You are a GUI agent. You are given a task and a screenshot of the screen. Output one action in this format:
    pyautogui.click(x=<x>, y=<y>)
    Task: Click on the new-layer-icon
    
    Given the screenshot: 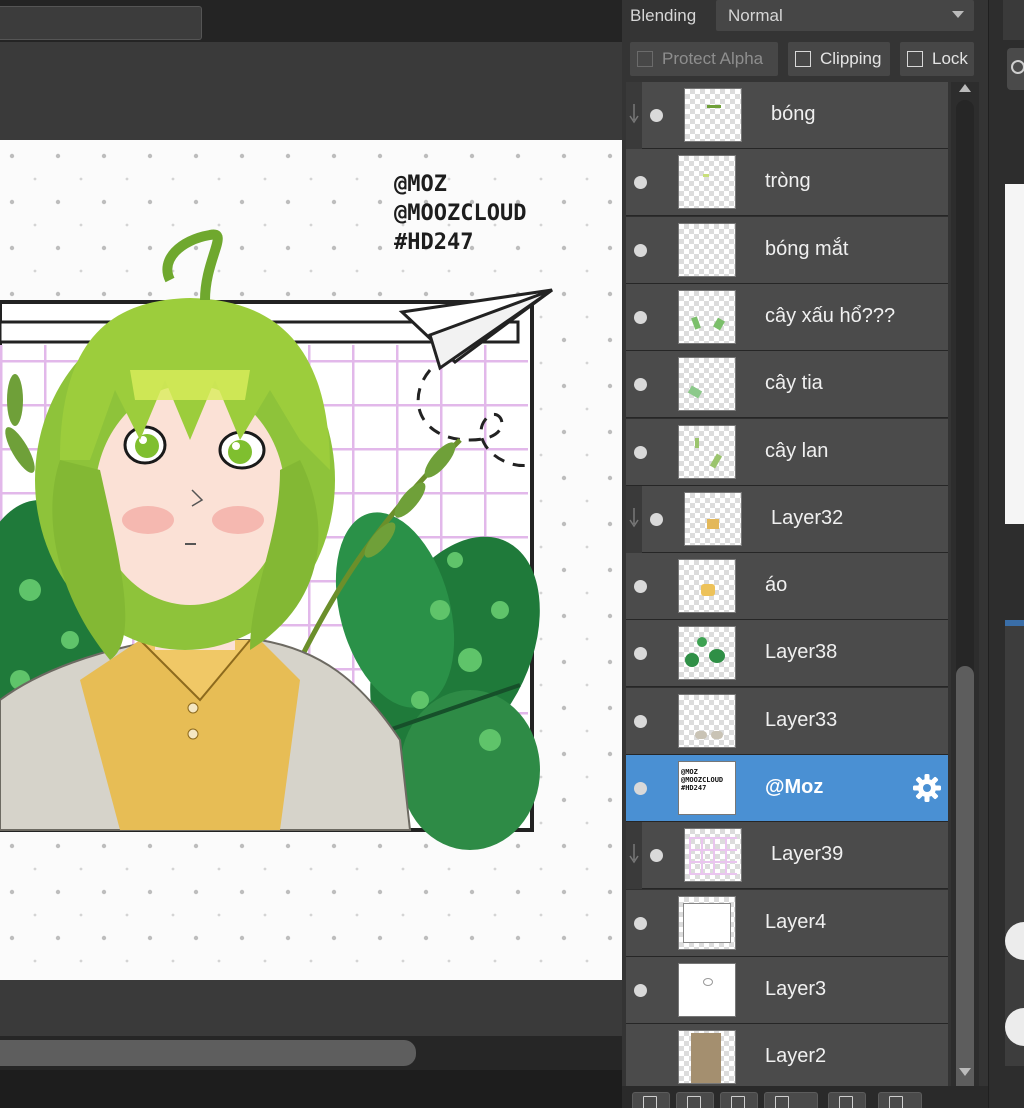 What is the action you would take?
    pyautogui.click(x=650, y=1102)
    